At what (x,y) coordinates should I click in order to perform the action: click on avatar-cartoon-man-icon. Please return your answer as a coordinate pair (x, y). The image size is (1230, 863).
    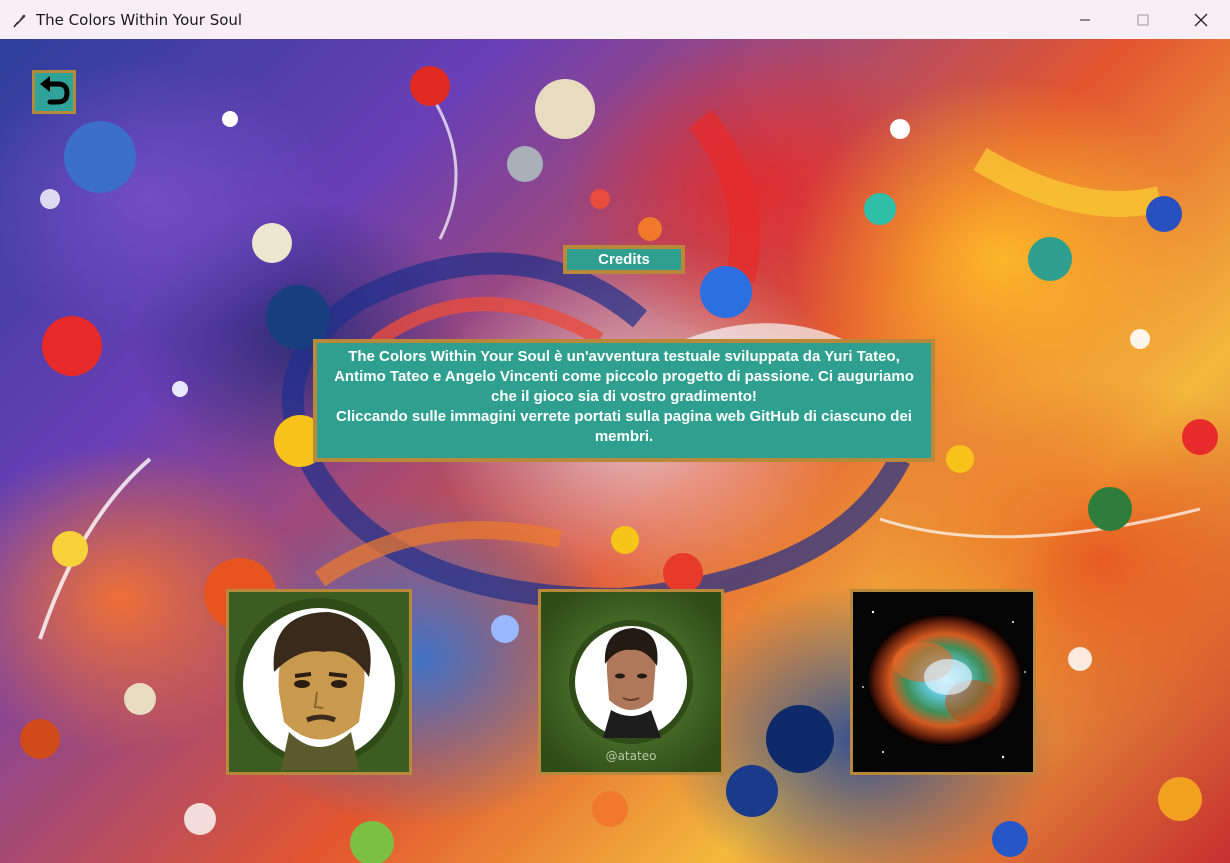
    Looking at the image, I should click on (319, 682).